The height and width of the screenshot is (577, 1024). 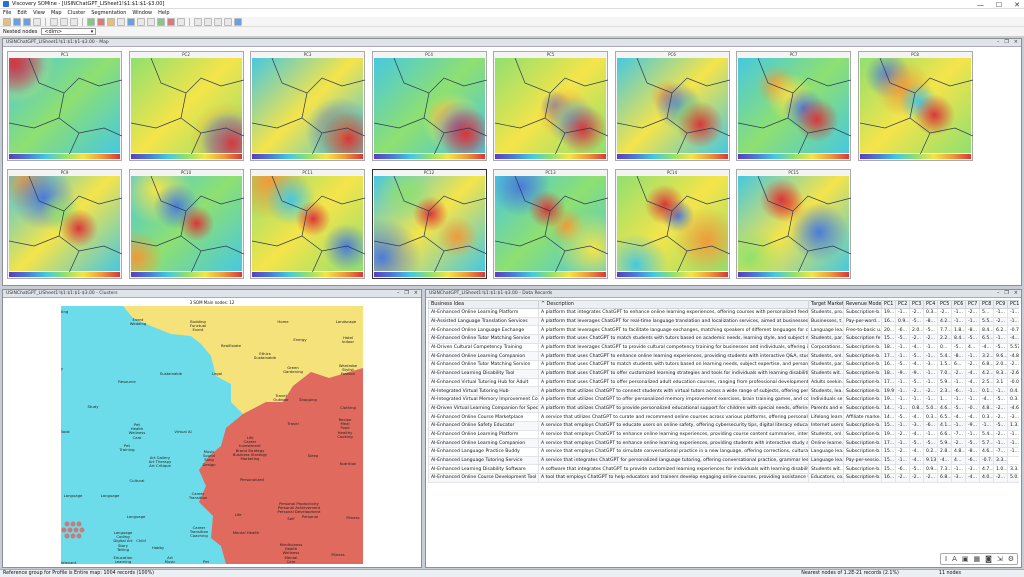 I want to click on export-icon: ⇲, so click(x=1000, y=559).